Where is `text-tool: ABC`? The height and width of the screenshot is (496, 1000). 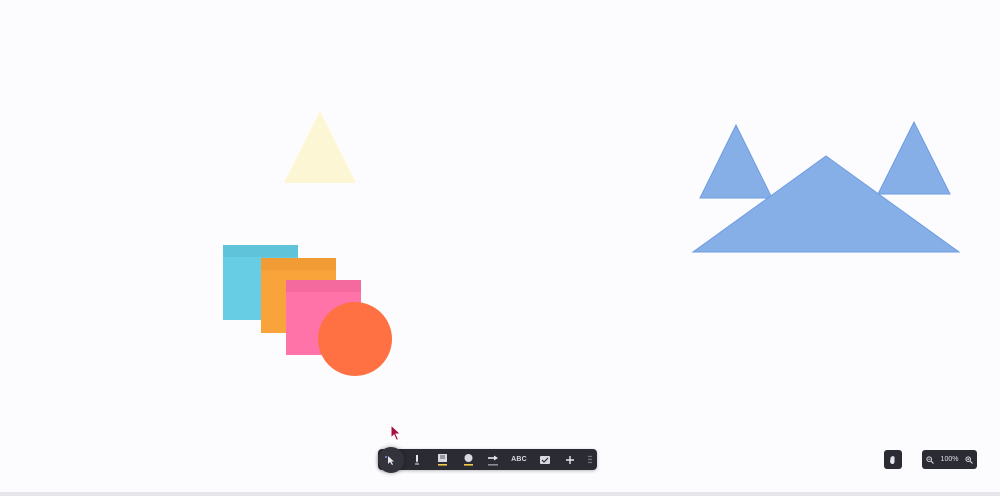
text-tool: ABC is located at coordinates (519, 459).